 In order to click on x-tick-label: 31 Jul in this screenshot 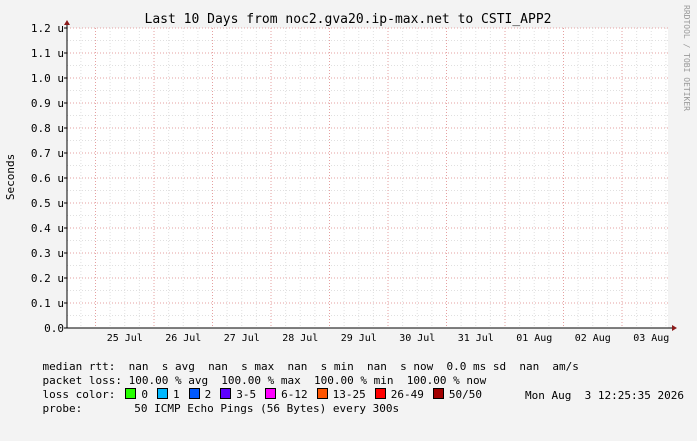, I will do `click(476, 338)`.